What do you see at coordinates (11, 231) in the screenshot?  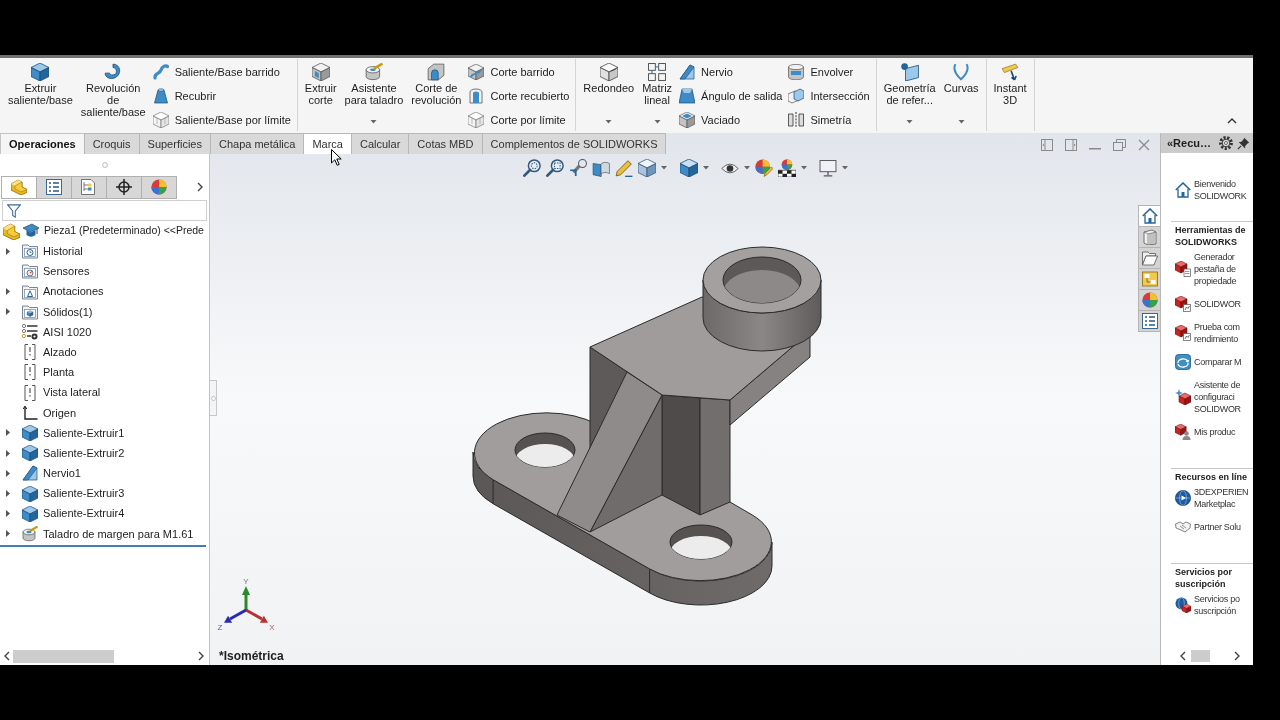 I see `part-blocks-icon` at bounding box center [11, 231].